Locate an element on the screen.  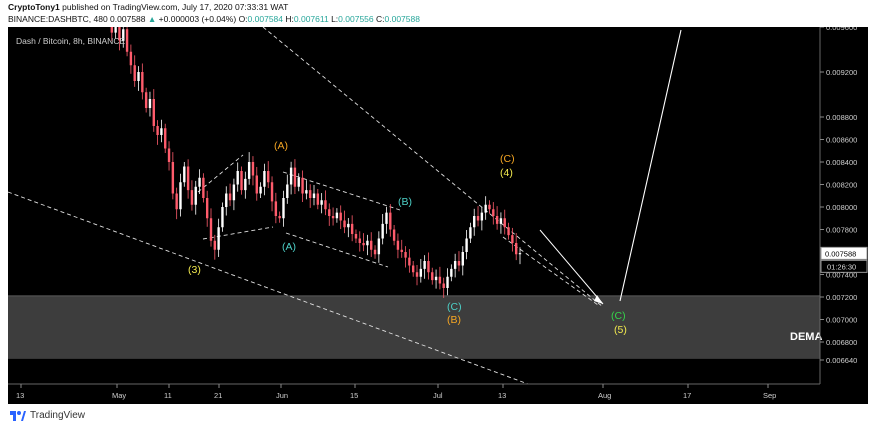
x-tick-label: Sep is located at coordinates (769, 395).